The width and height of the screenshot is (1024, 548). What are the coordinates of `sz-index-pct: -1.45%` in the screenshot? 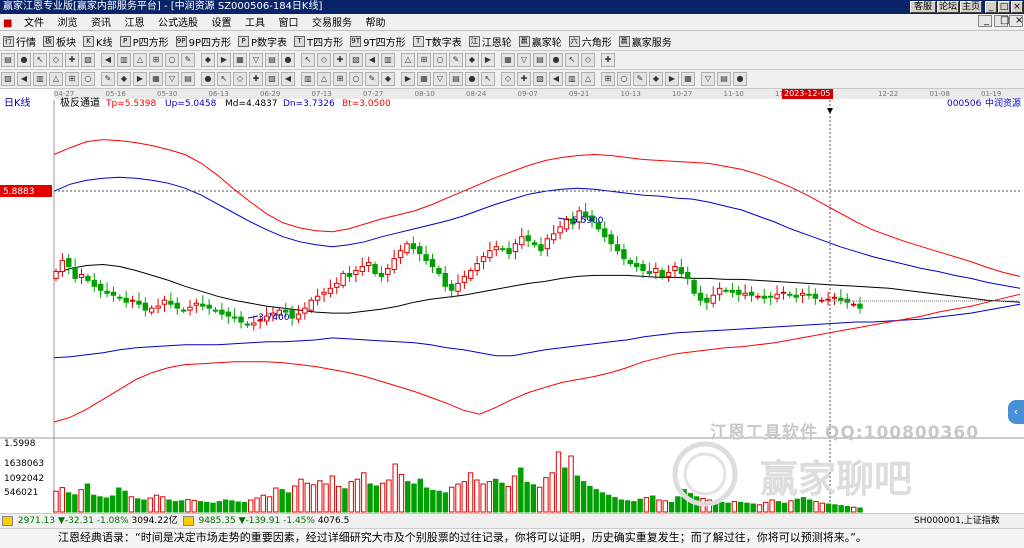 It's located at (299, 521).